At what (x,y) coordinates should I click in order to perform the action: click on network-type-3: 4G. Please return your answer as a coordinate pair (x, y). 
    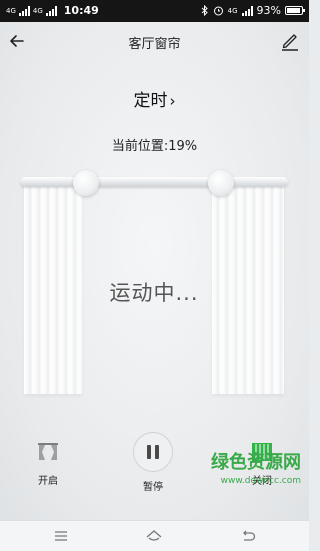
    Looking at the image, I should click on (232, 10).